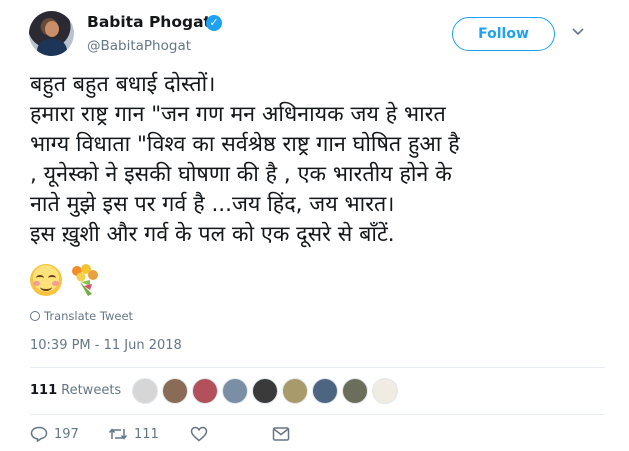 The width and height of the screenshot is (629, 451). I want to click on like-icon, so click(199, 434).